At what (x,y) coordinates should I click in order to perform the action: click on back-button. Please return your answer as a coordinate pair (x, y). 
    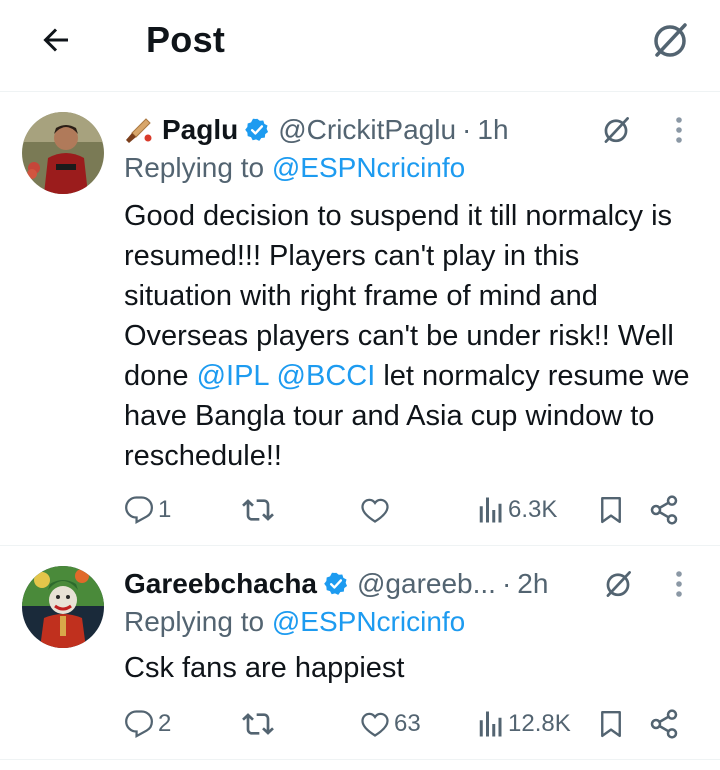
    Looking at the image, I should click on (56, 40).